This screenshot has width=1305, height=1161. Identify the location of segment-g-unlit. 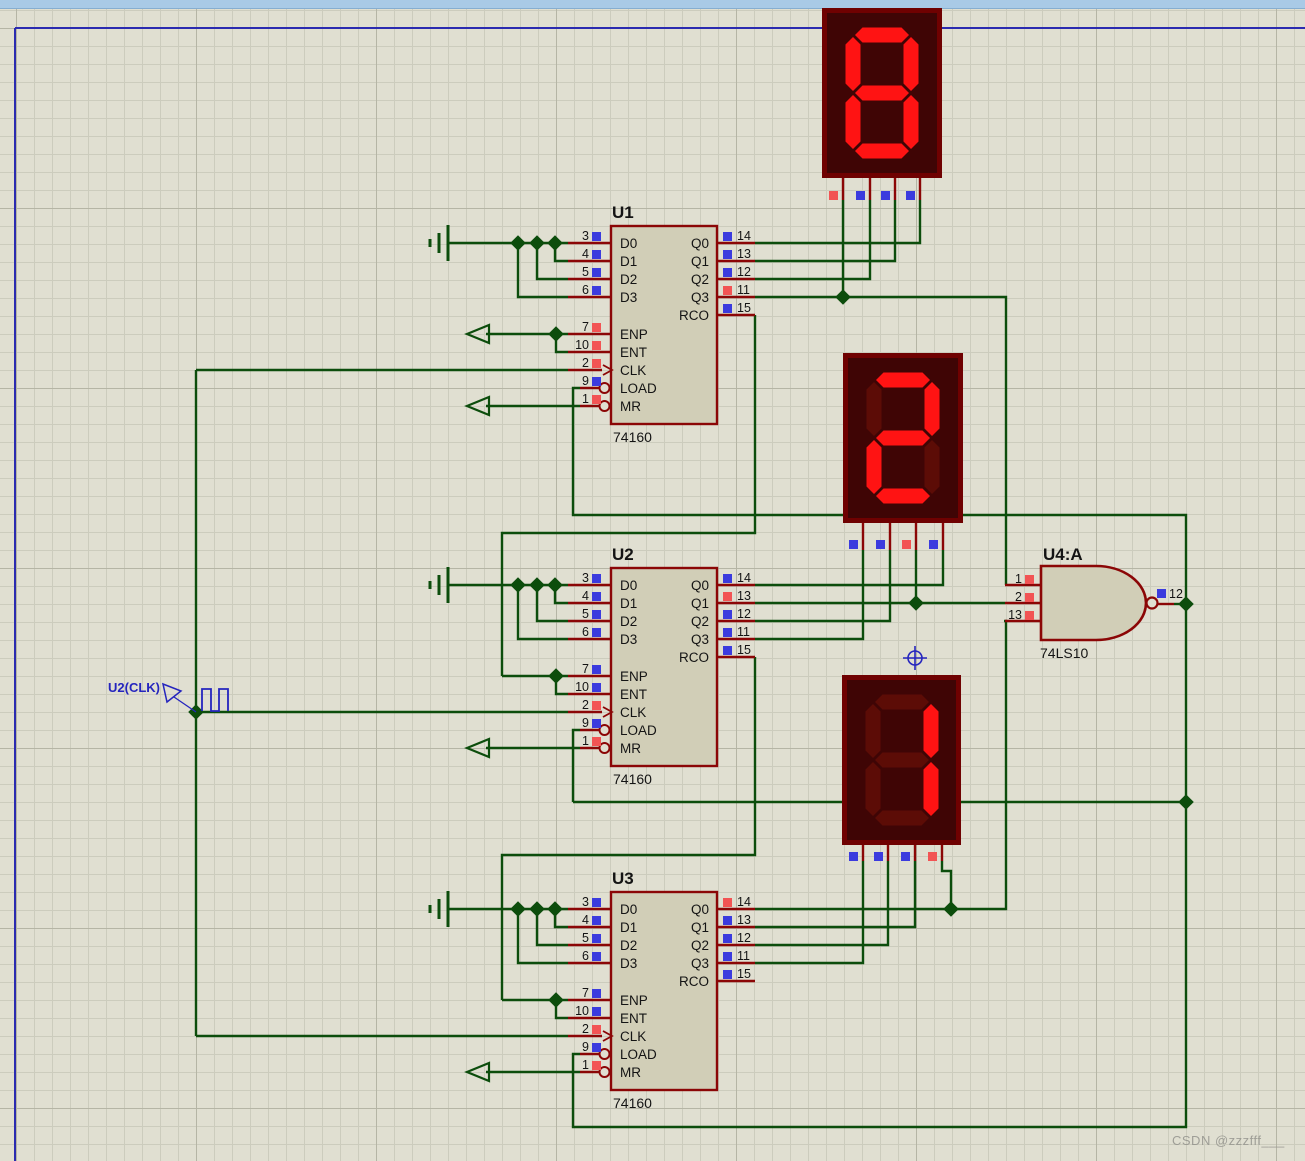
(902, 760).